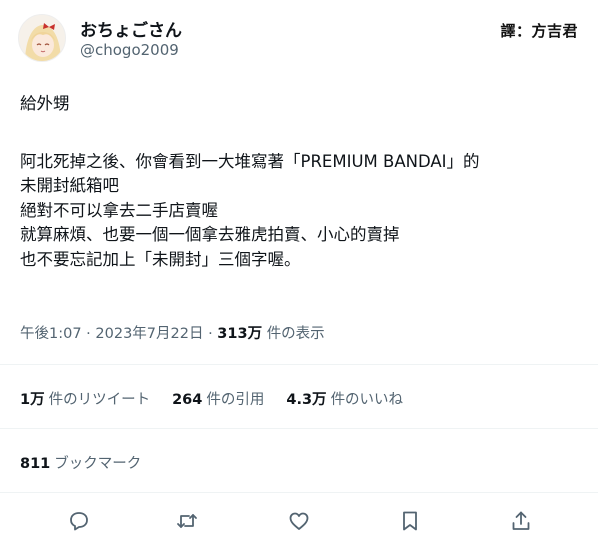  I want to click on anime-girl-avatar-icon, so click(42, 38).